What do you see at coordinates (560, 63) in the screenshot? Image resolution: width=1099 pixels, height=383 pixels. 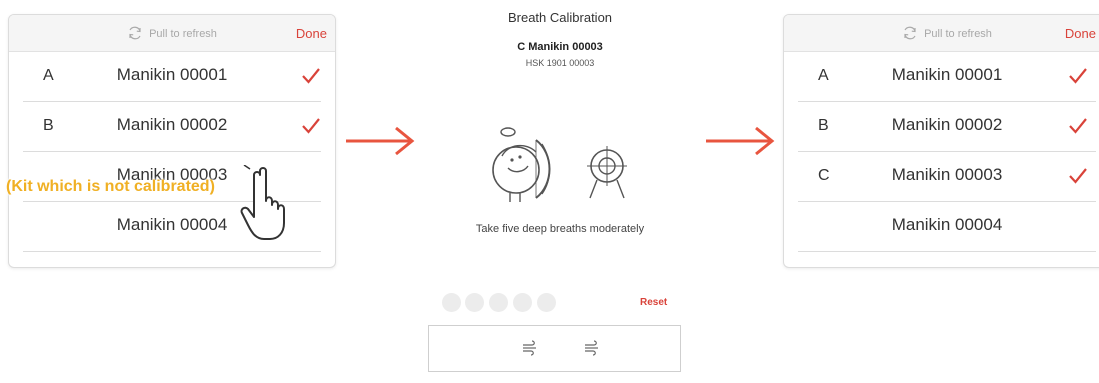 I see `kit-serial: HSK 1901 00003` at bounding box center [560, 63].